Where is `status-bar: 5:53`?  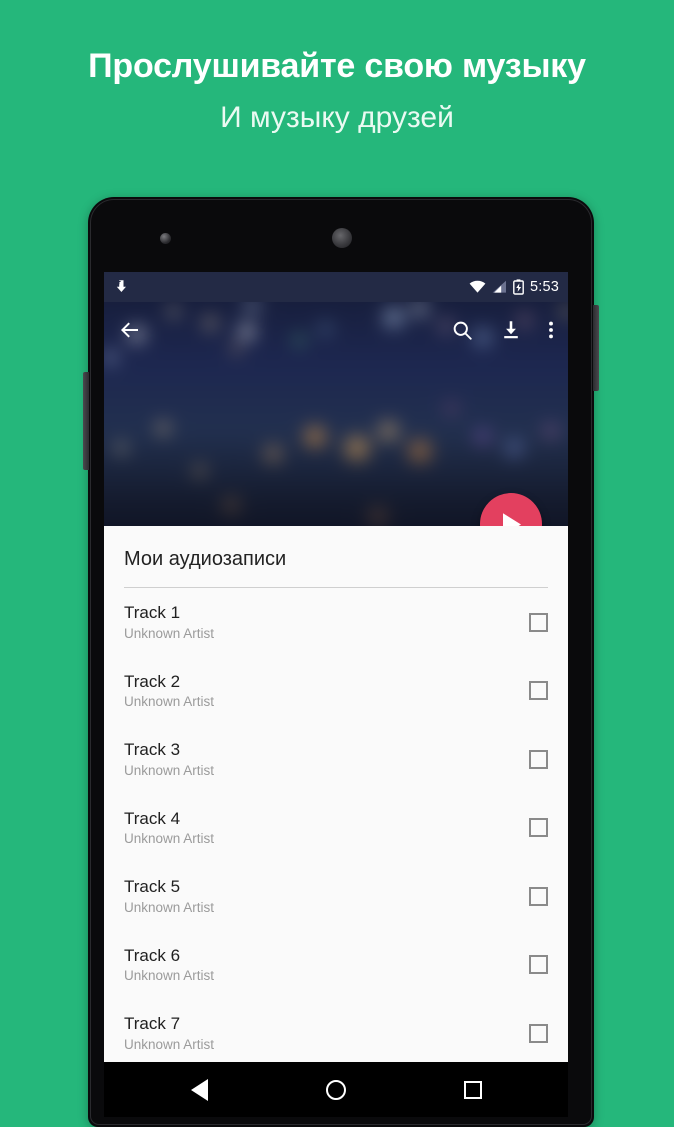
status-bar: 5:53 is located at coordinates (336, 287).